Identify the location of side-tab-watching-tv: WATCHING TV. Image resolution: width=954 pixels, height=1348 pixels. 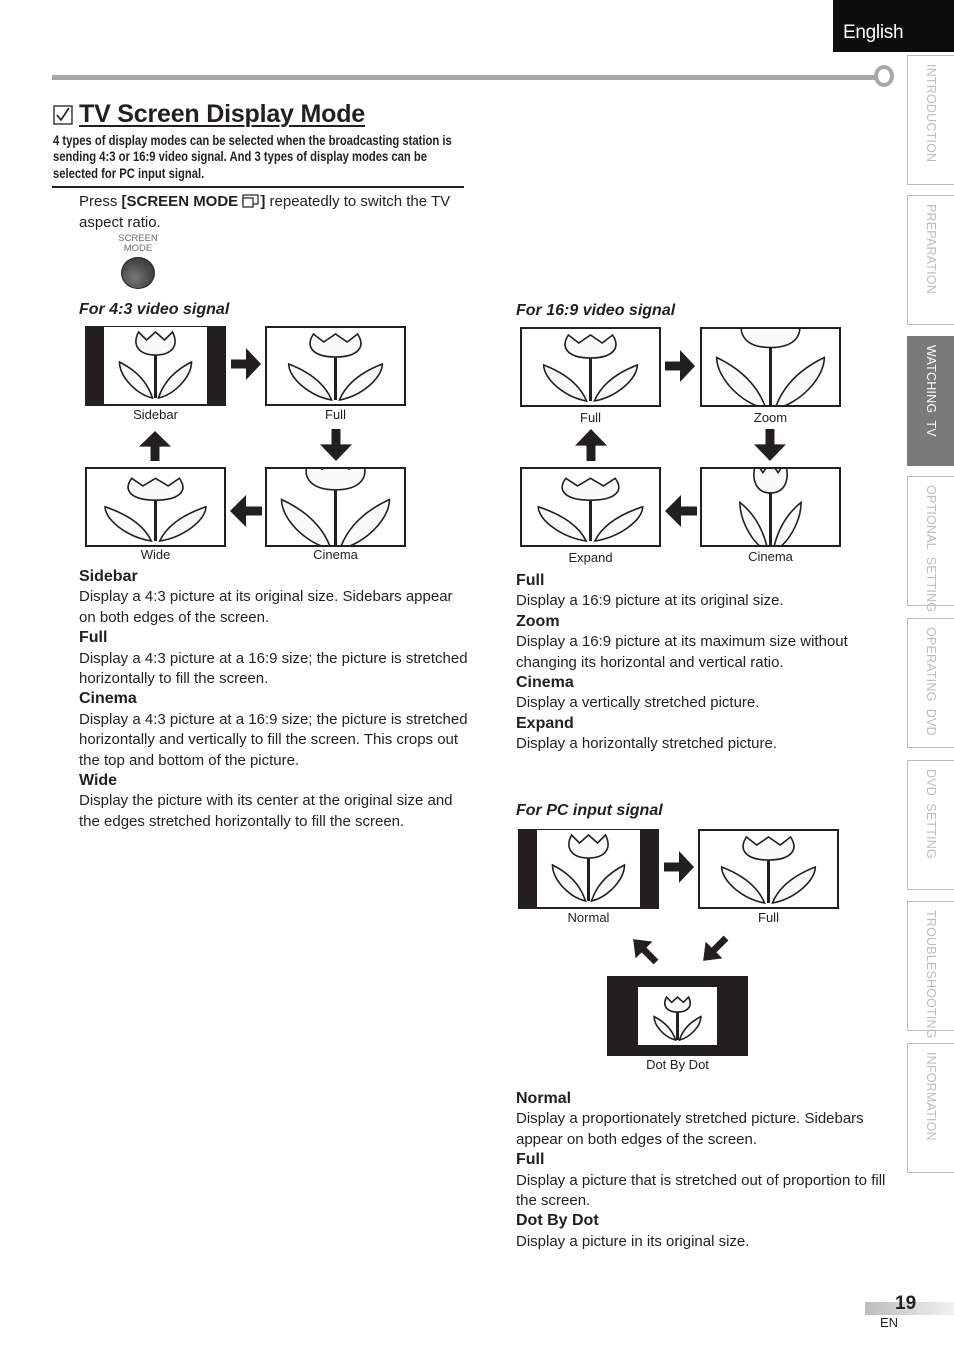
(930, 401).